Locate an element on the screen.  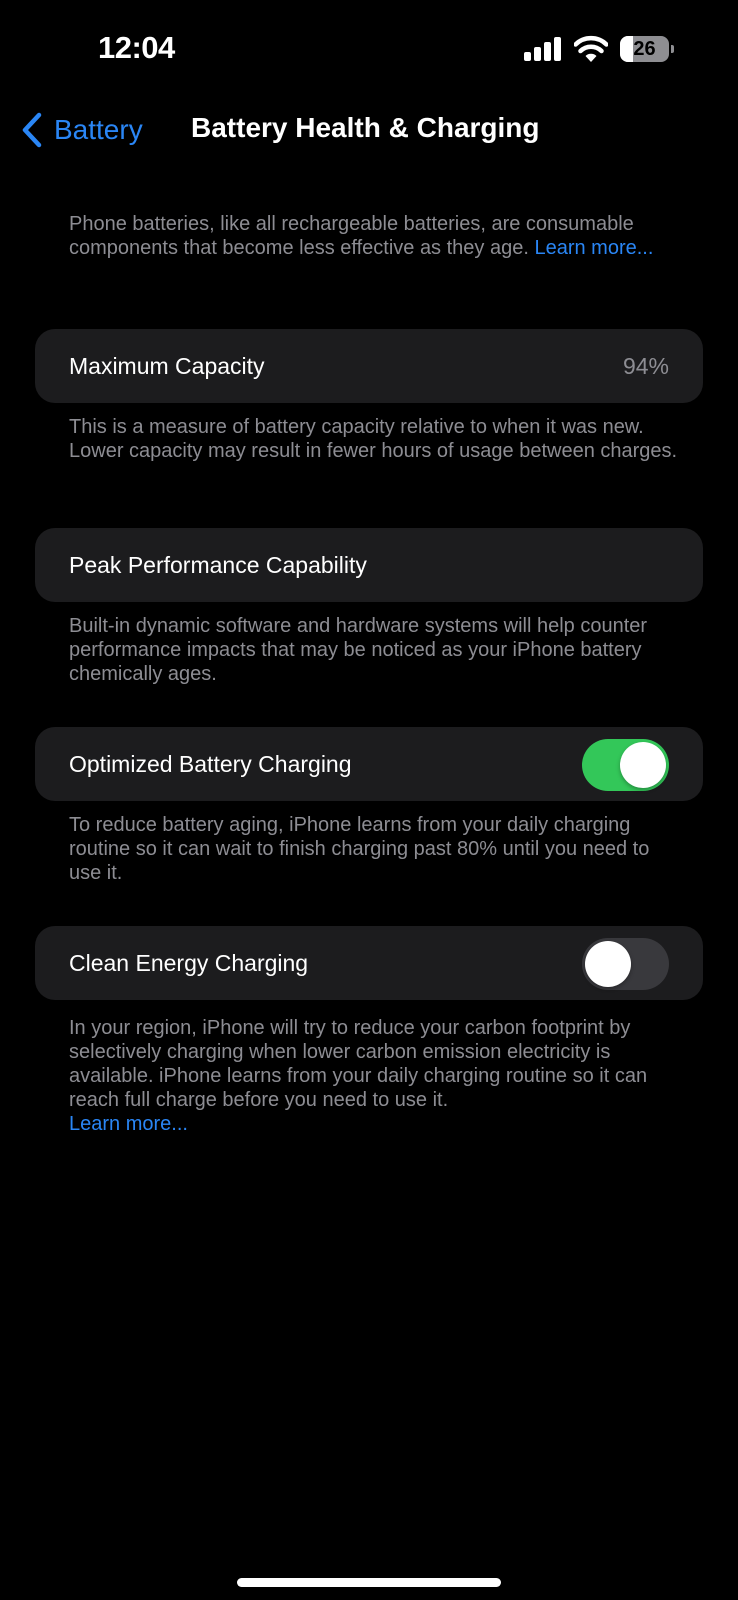
battery-icon: 26 is located at coordinates (647, 49).